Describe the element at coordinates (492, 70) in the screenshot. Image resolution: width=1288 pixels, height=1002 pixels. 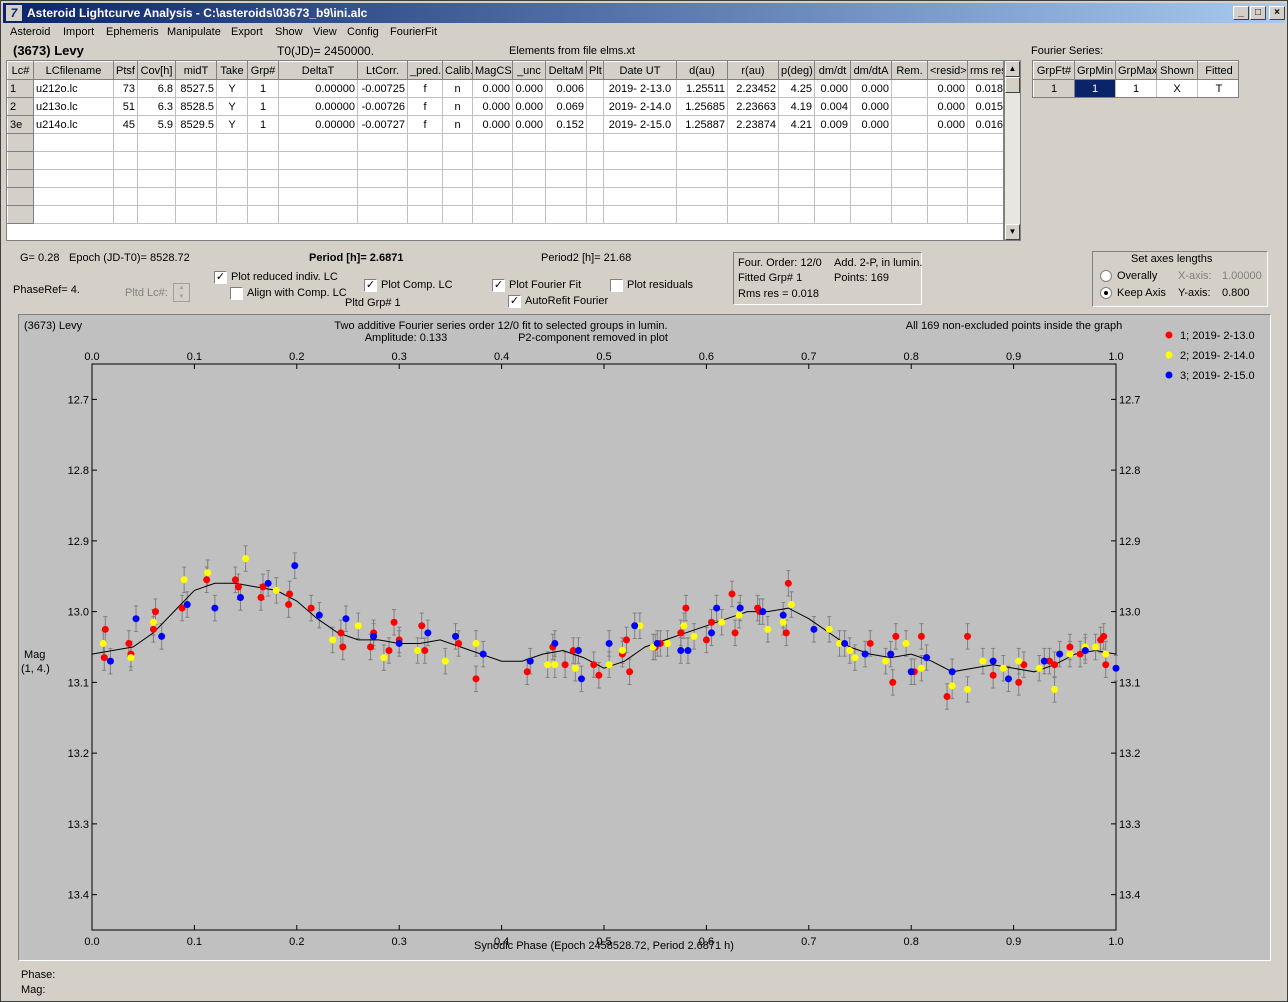
I see `col-header: MagCS` at that location.